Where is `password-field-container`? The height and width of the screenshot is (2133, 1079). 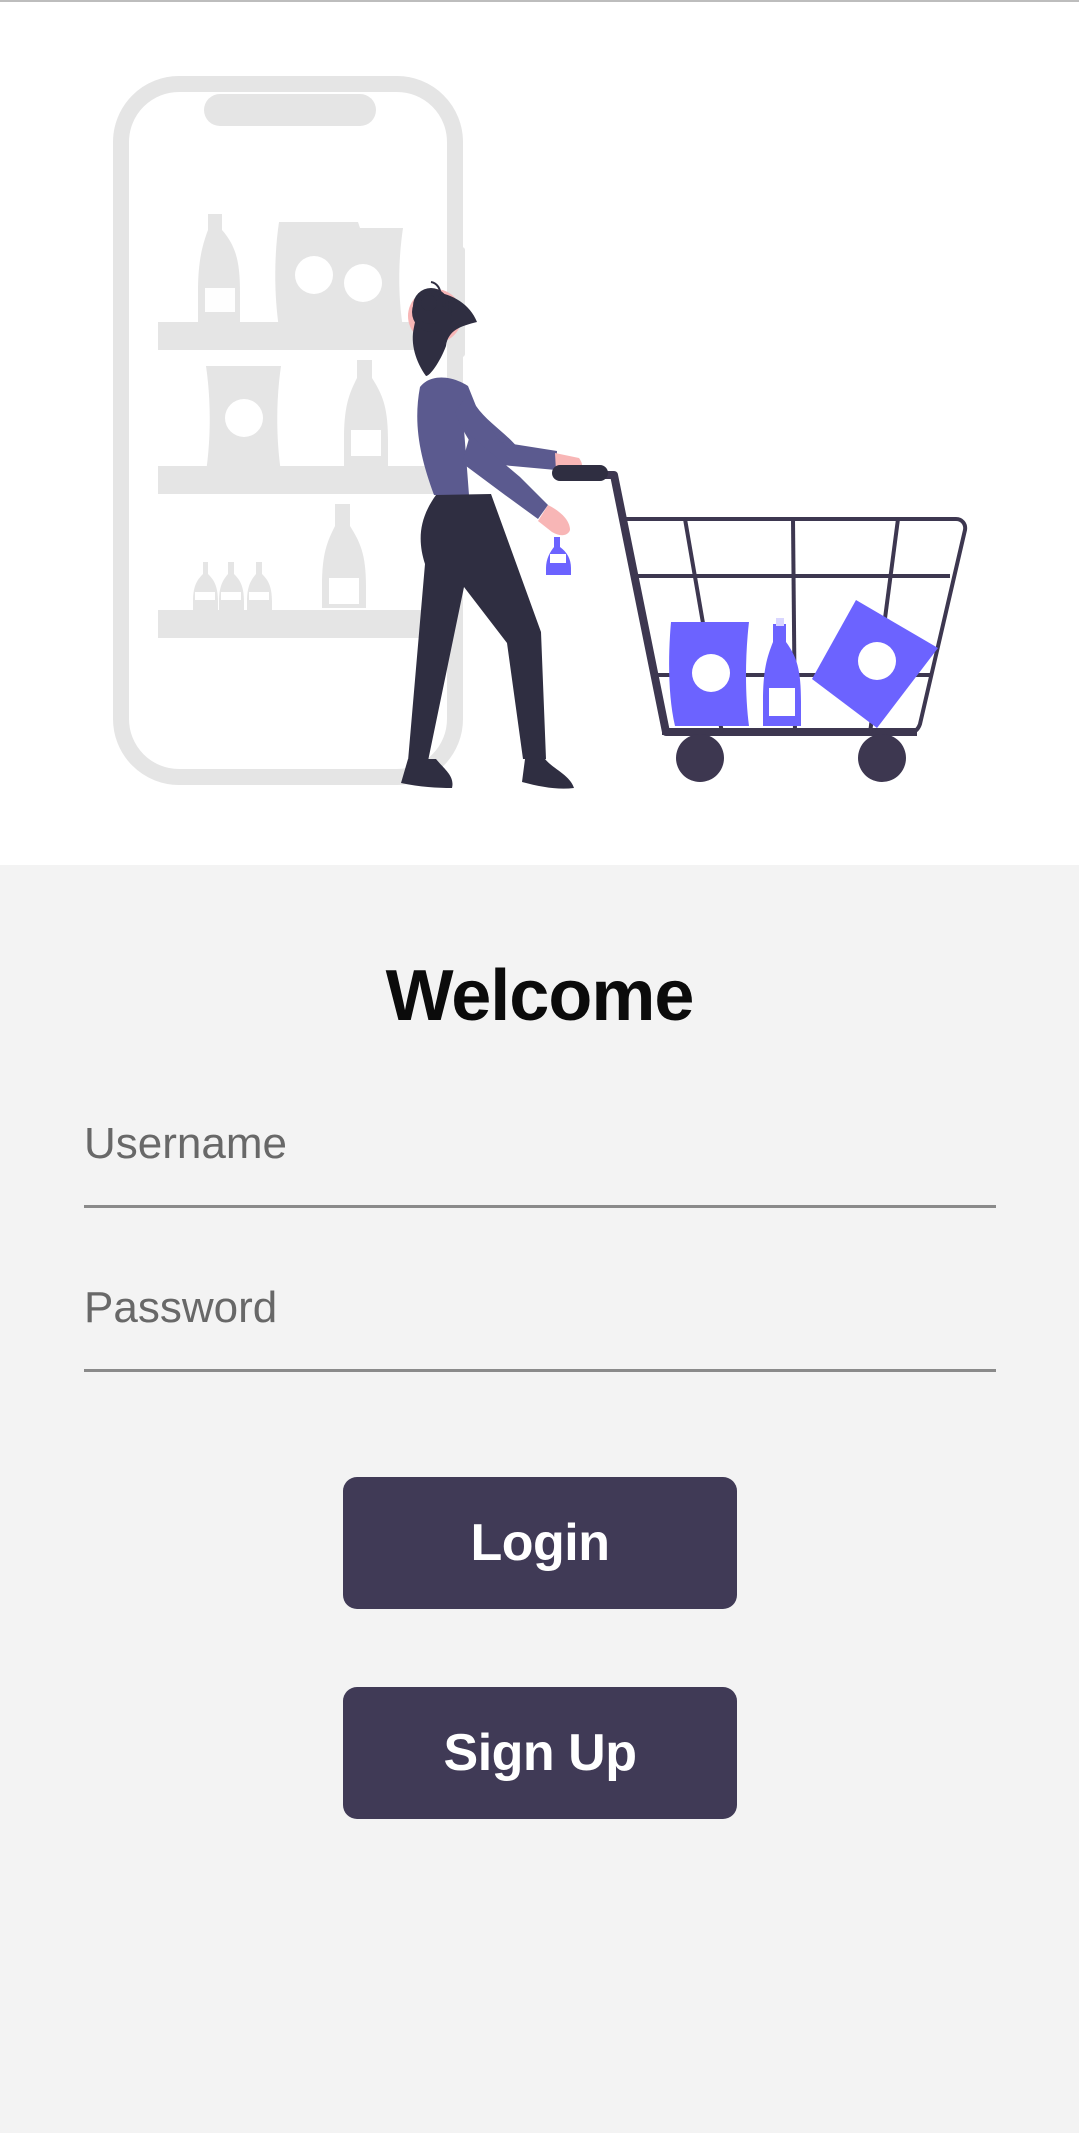
password-field-container is located at coordinates (540, 1320).